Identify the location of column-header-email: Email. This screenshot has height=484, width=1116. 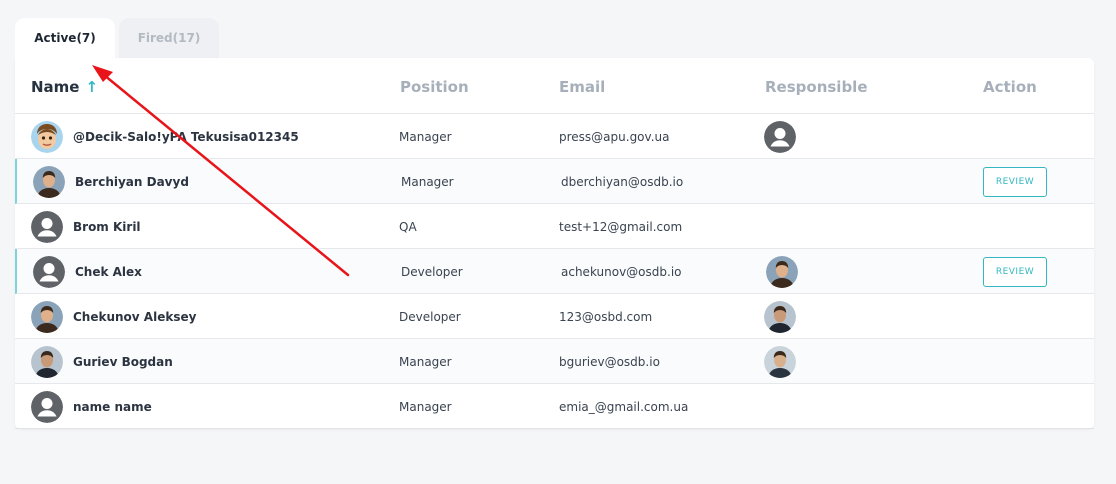
(582, 87).